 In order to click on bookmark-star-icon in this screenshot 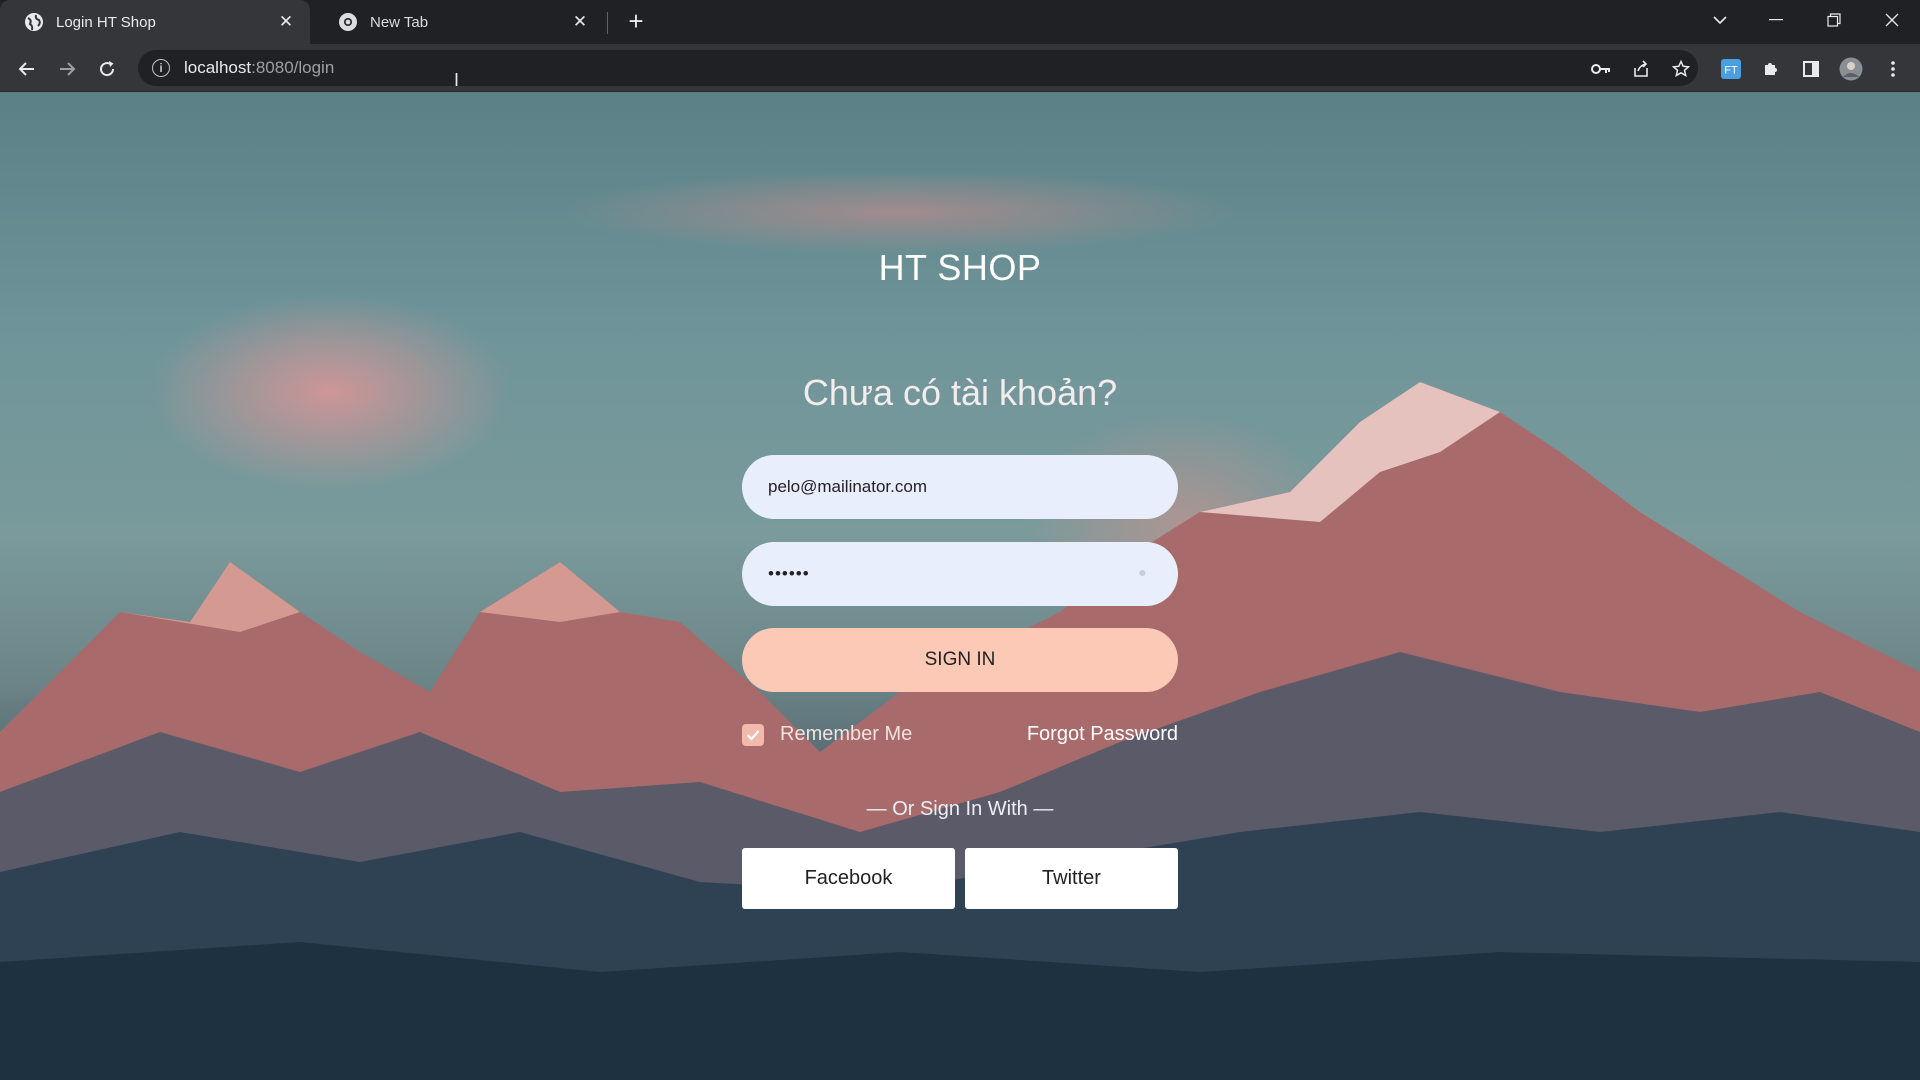, I will do `click(1681, 69)`.